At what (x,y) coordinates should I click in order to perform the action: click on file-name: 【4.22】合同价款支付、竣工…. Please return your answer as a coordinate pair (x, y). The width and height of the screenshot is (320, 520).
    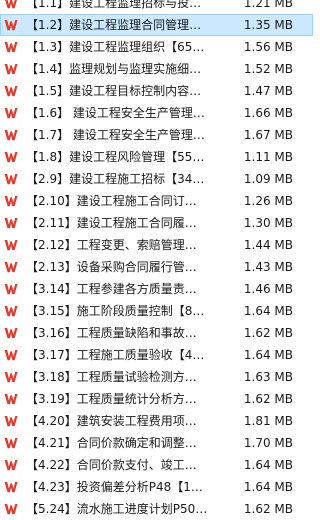
    Looking at the image, I should click on (111, 465).